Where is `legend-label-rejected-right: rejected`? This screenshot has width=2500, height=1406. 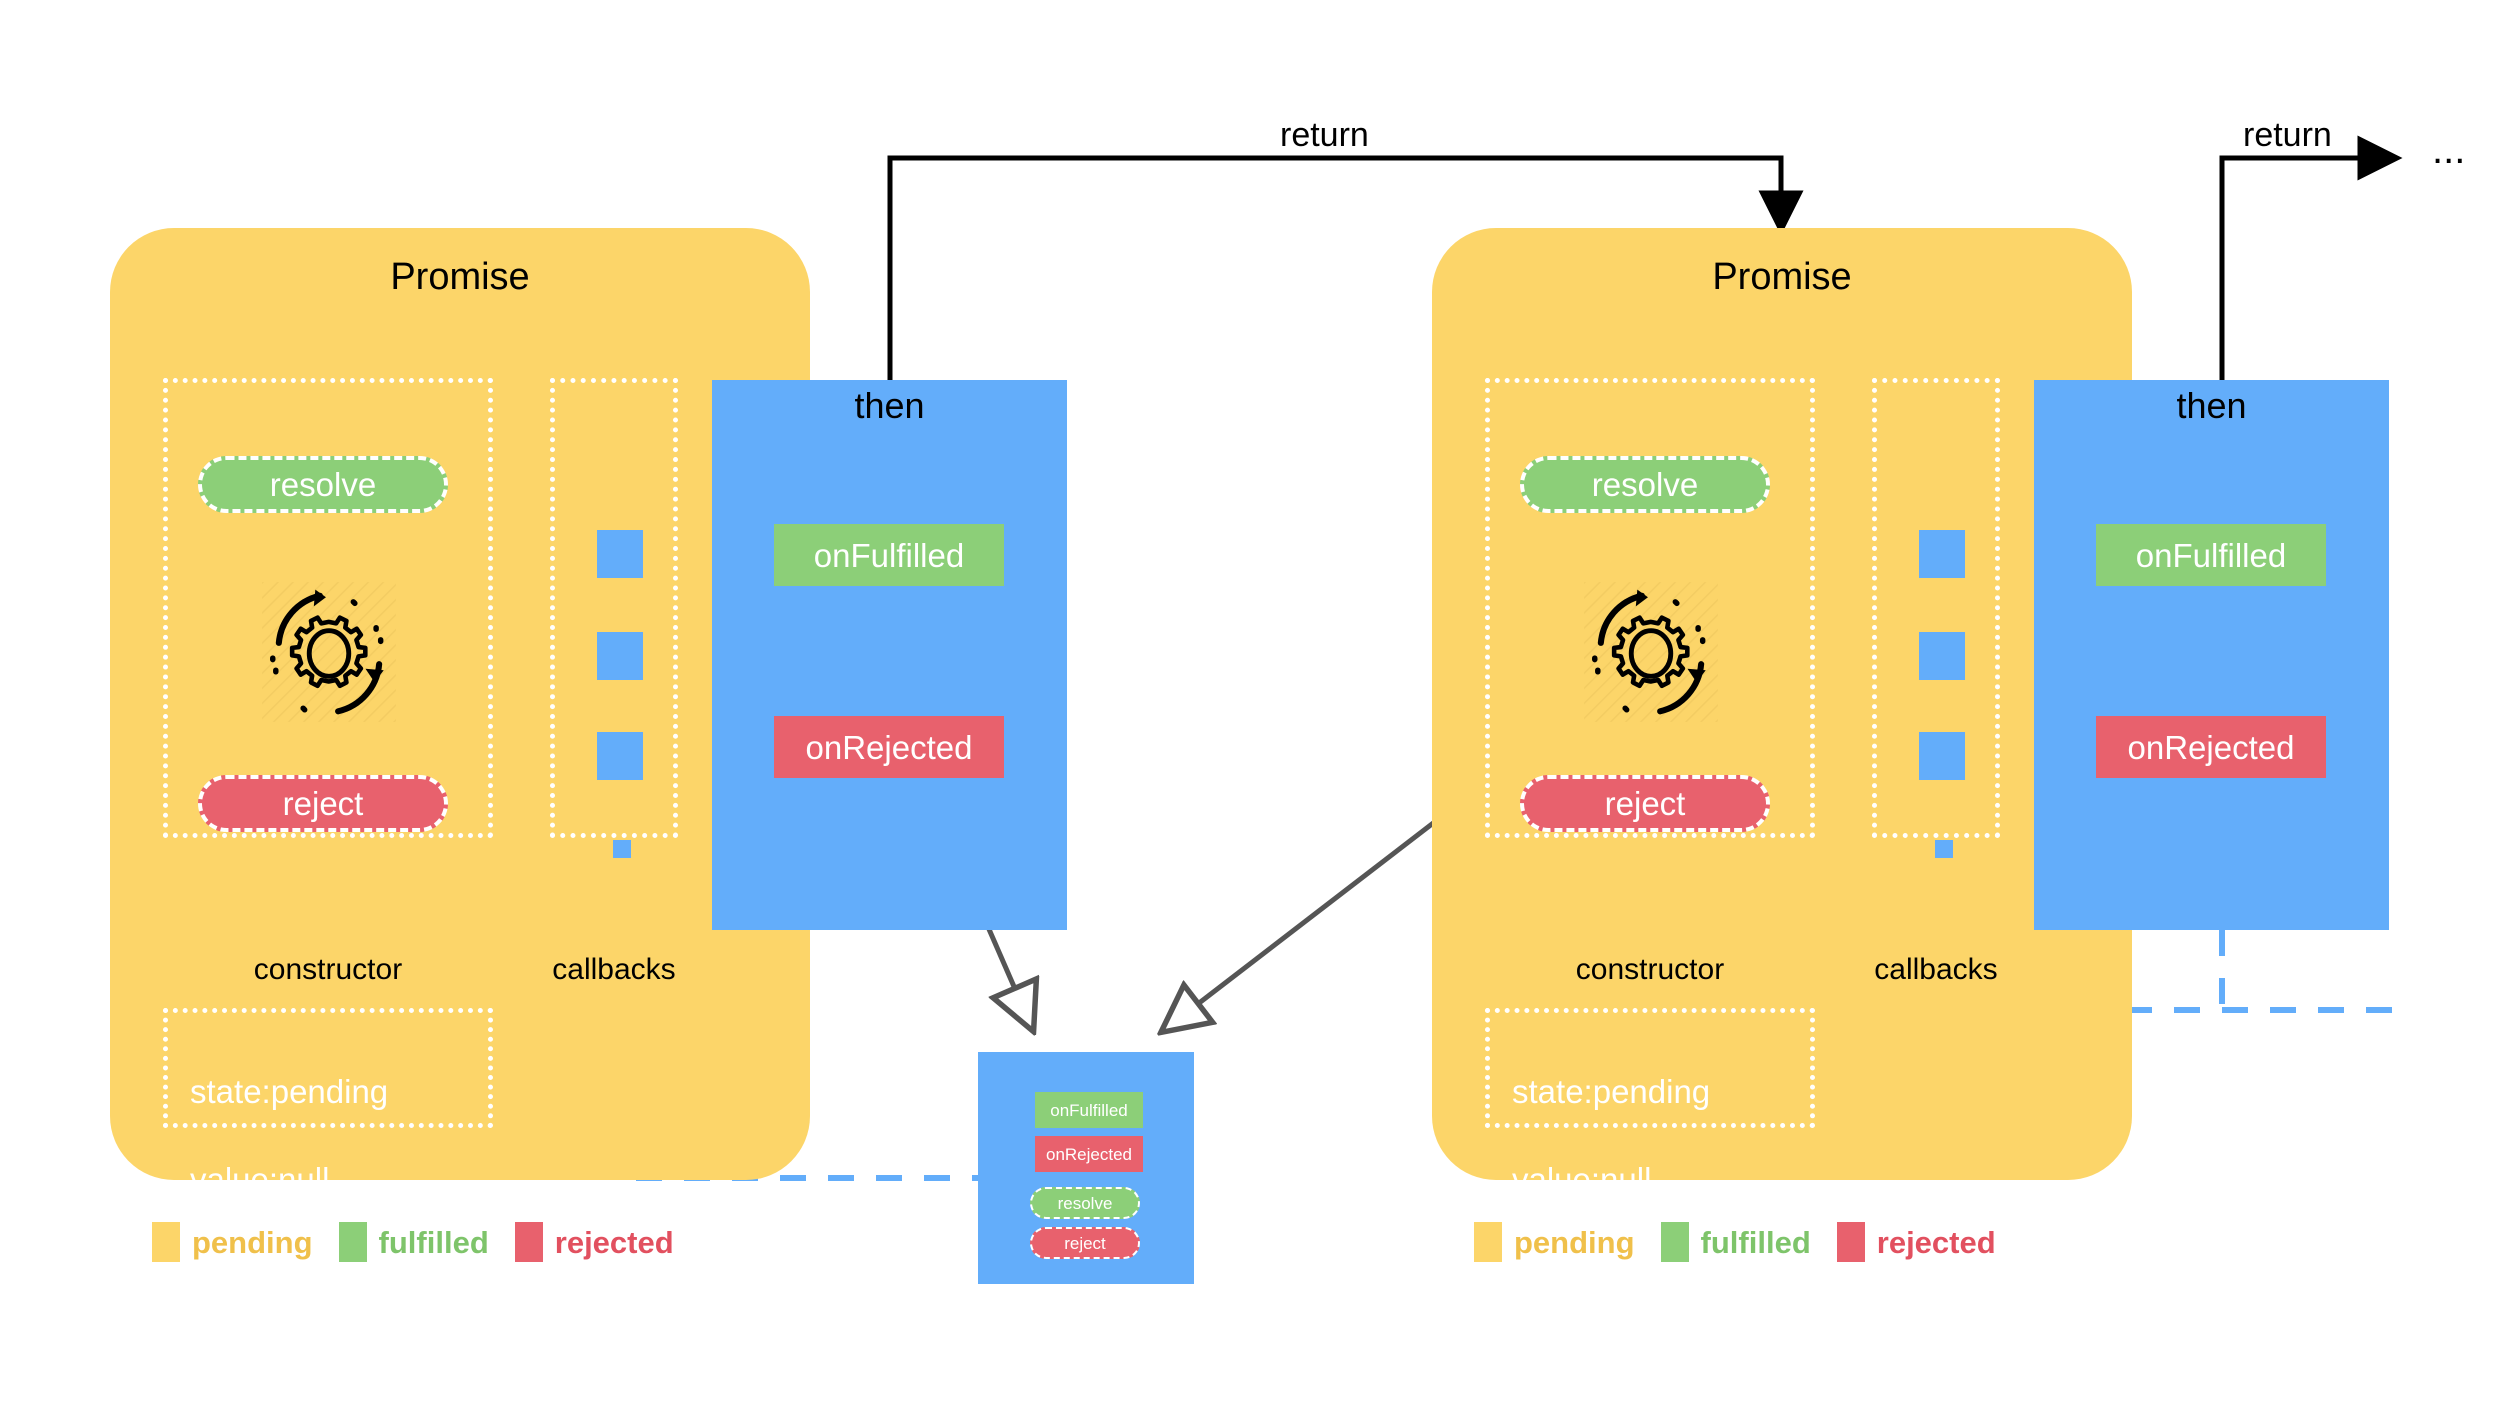 legend-label-rejected-right: rejected is located at coordinates (1936, 1242).